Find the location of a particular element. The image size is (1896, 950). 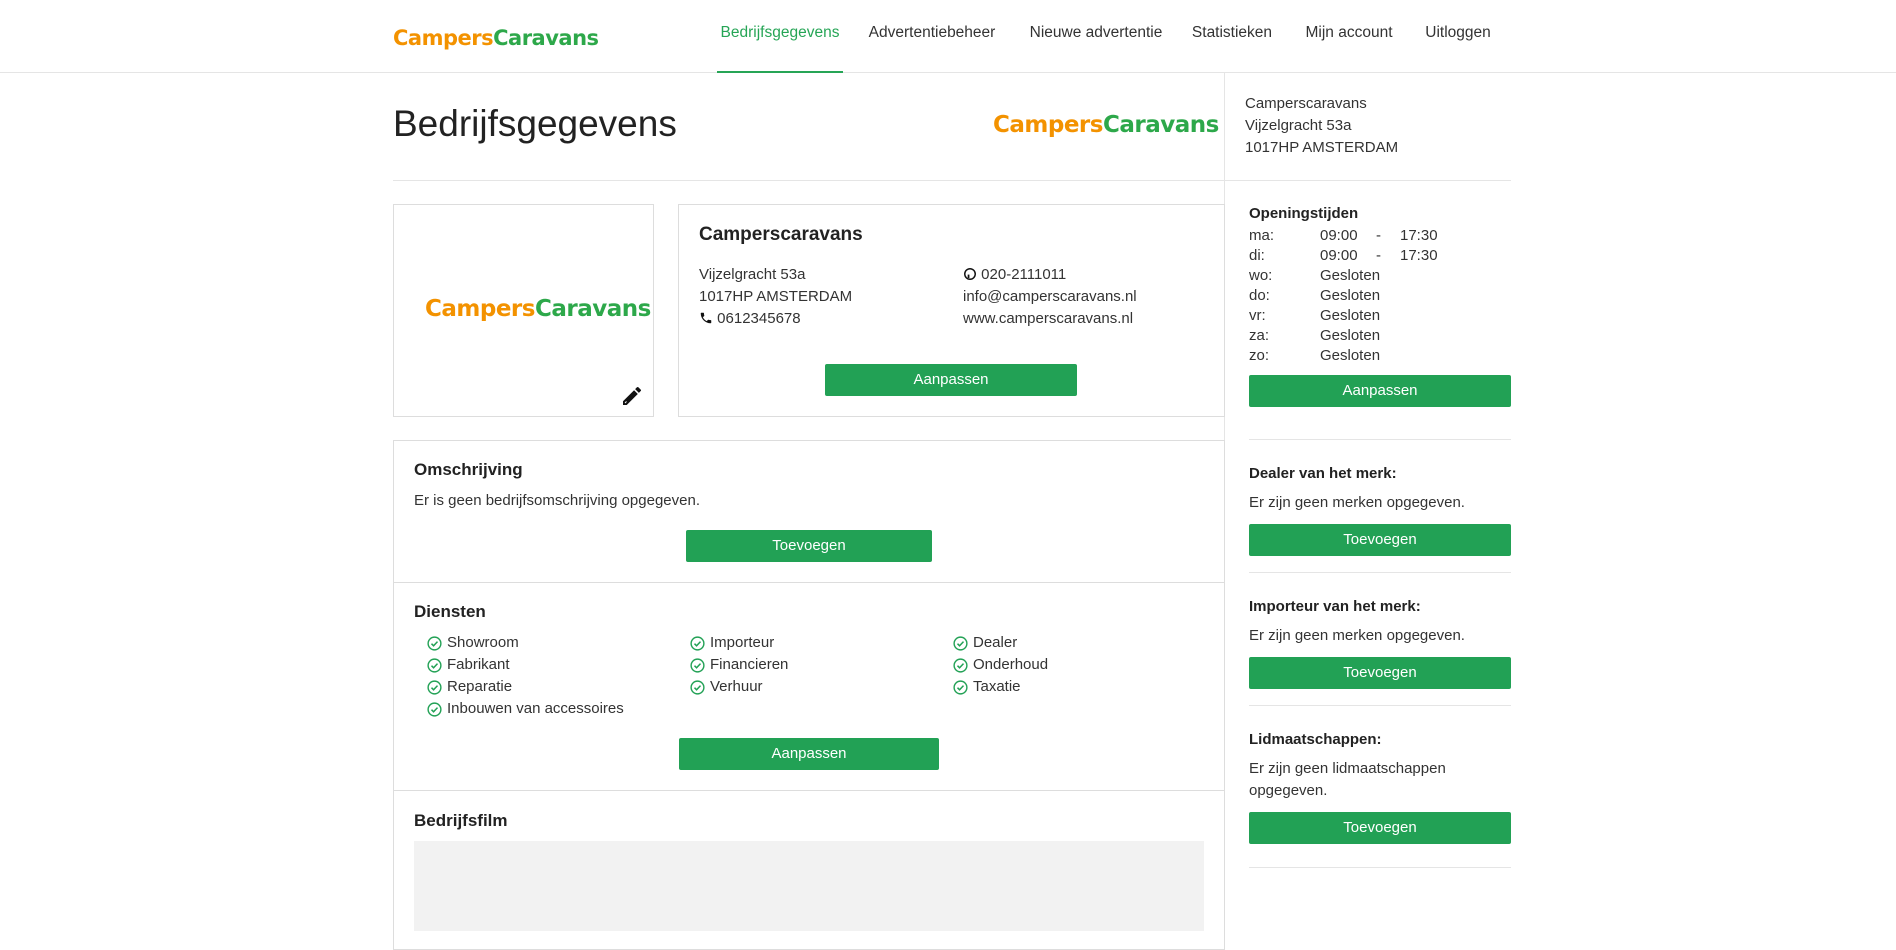

sidebar-street: Vijzelgracht 53a is located at coordinates (1298, 125).